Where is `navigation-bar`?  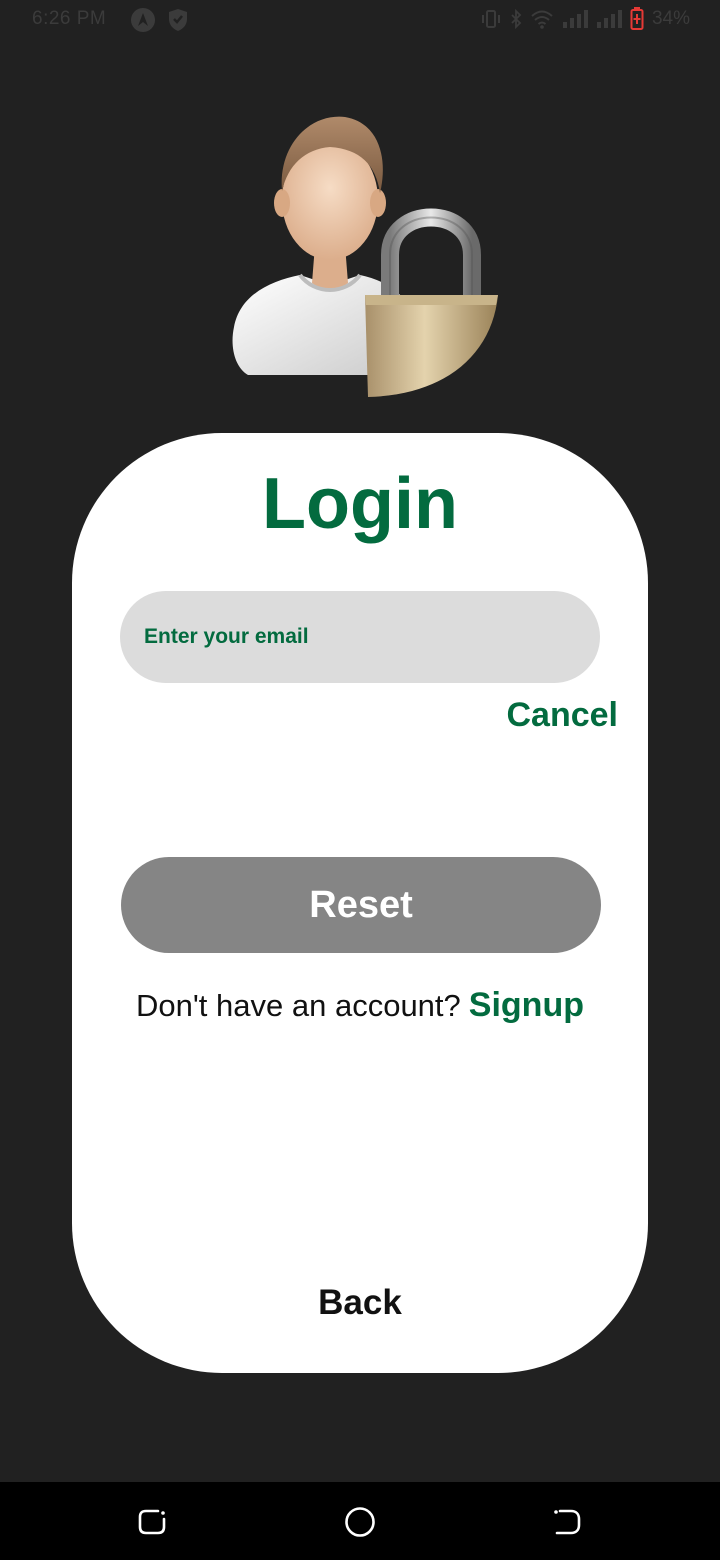 navigation-bar is located at coordinates (360, 1521).